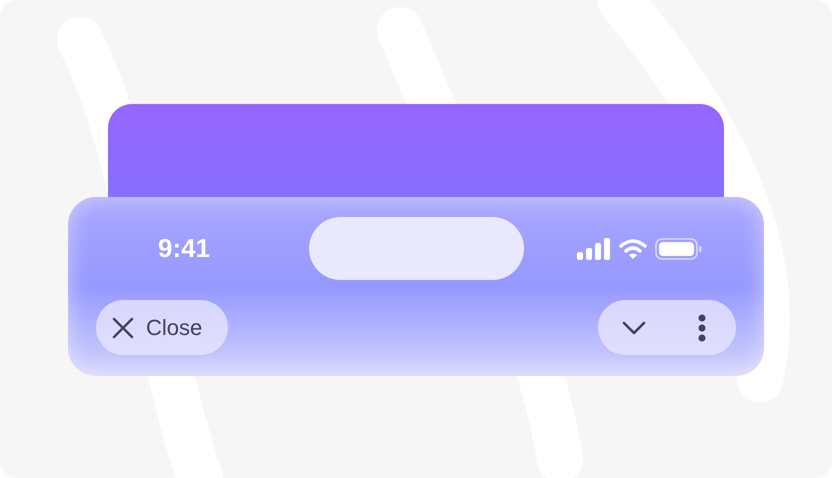 The image size is (832, 478). Describe the element at coordinates (633, 249) in the screenshot. I see `wifi-icon` at that location.